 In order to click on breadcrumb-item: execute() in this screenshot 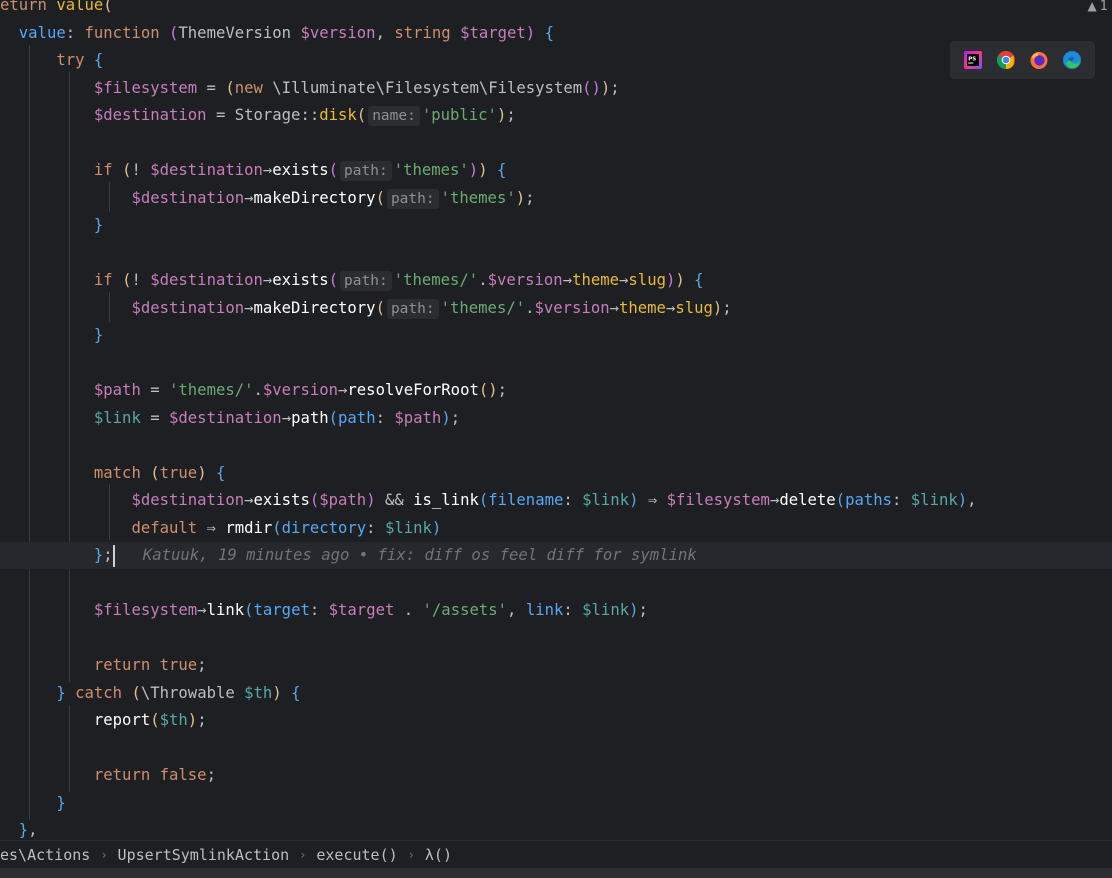, I will do `click(356, 855)`.